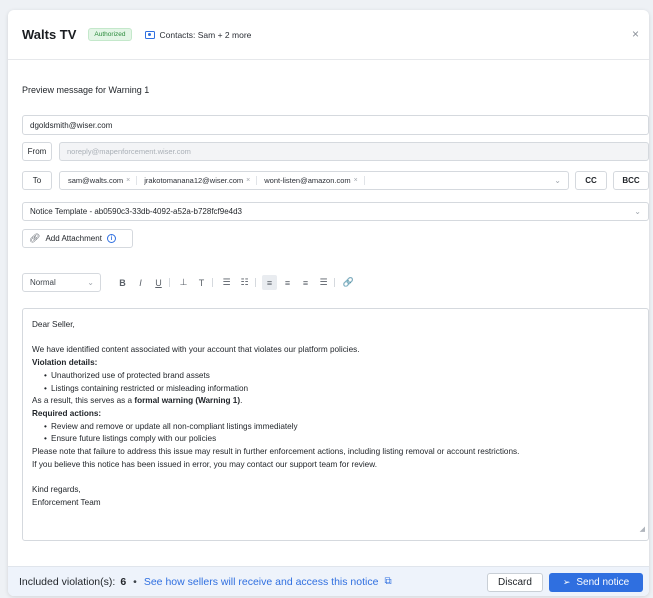 The width and height of the screenshot is (653, 598). I want to click on recipient-chip: sam@walts.com ×, so click(103, 180).